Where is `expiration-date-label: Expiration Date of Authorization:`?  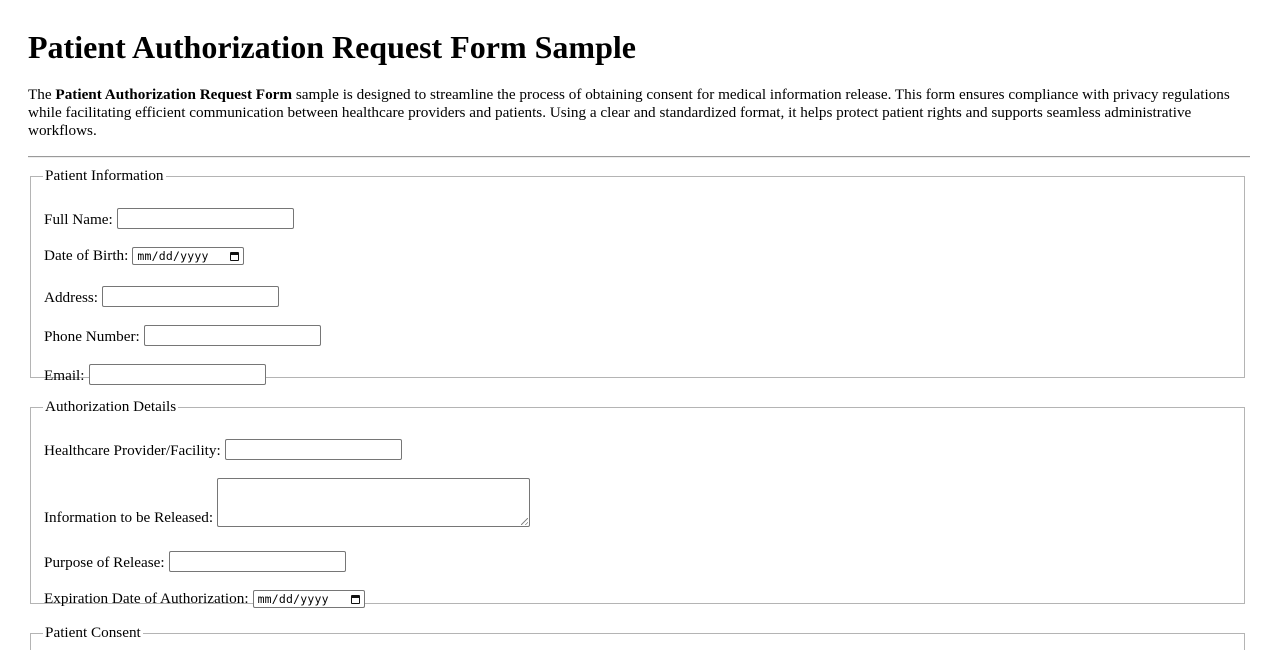 expiration-date-label: Expiration Date of Authorization: is located at coordinates (146, 598).